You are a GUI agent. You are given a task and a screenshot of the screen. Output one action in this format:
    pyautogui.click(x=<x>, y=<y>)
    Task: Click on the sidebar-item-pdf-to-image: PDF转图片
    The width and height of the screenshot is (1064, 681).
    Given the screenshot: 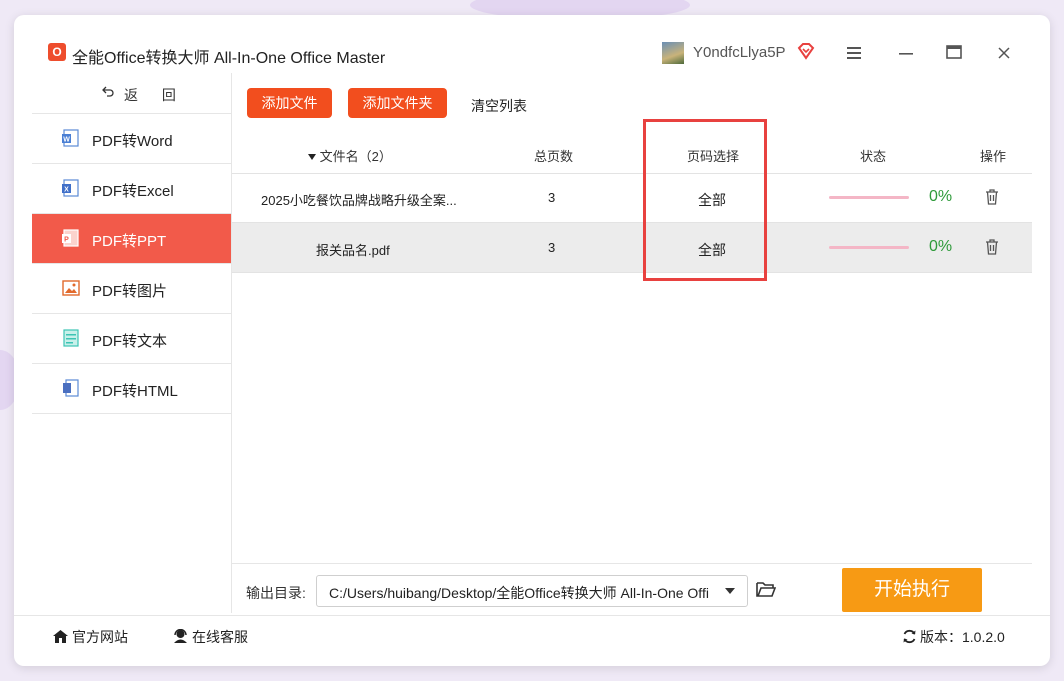 What is the action you would take?
    pyautogui.click(x=131, y=289)
    